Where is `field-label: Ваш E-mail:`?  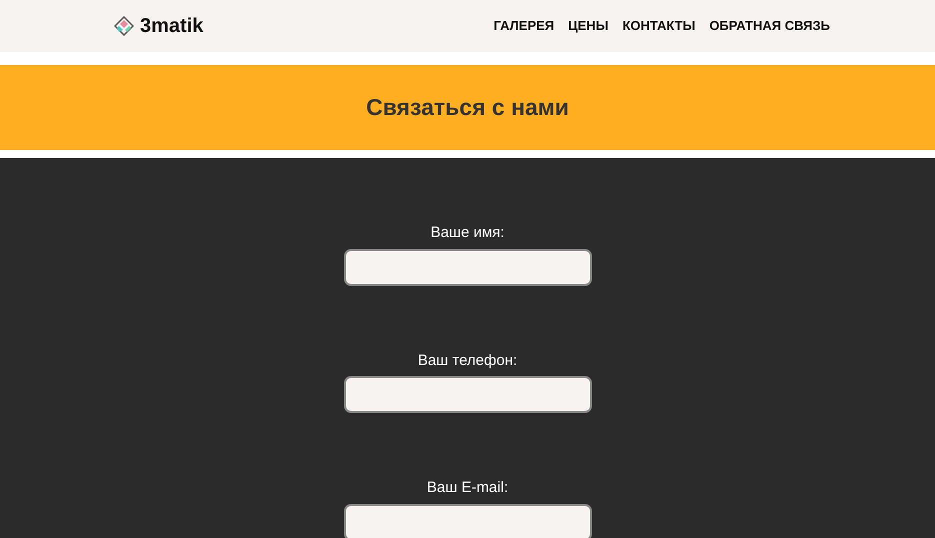 field-label: Ваш E-mail: is located at coordinates (467, 488).